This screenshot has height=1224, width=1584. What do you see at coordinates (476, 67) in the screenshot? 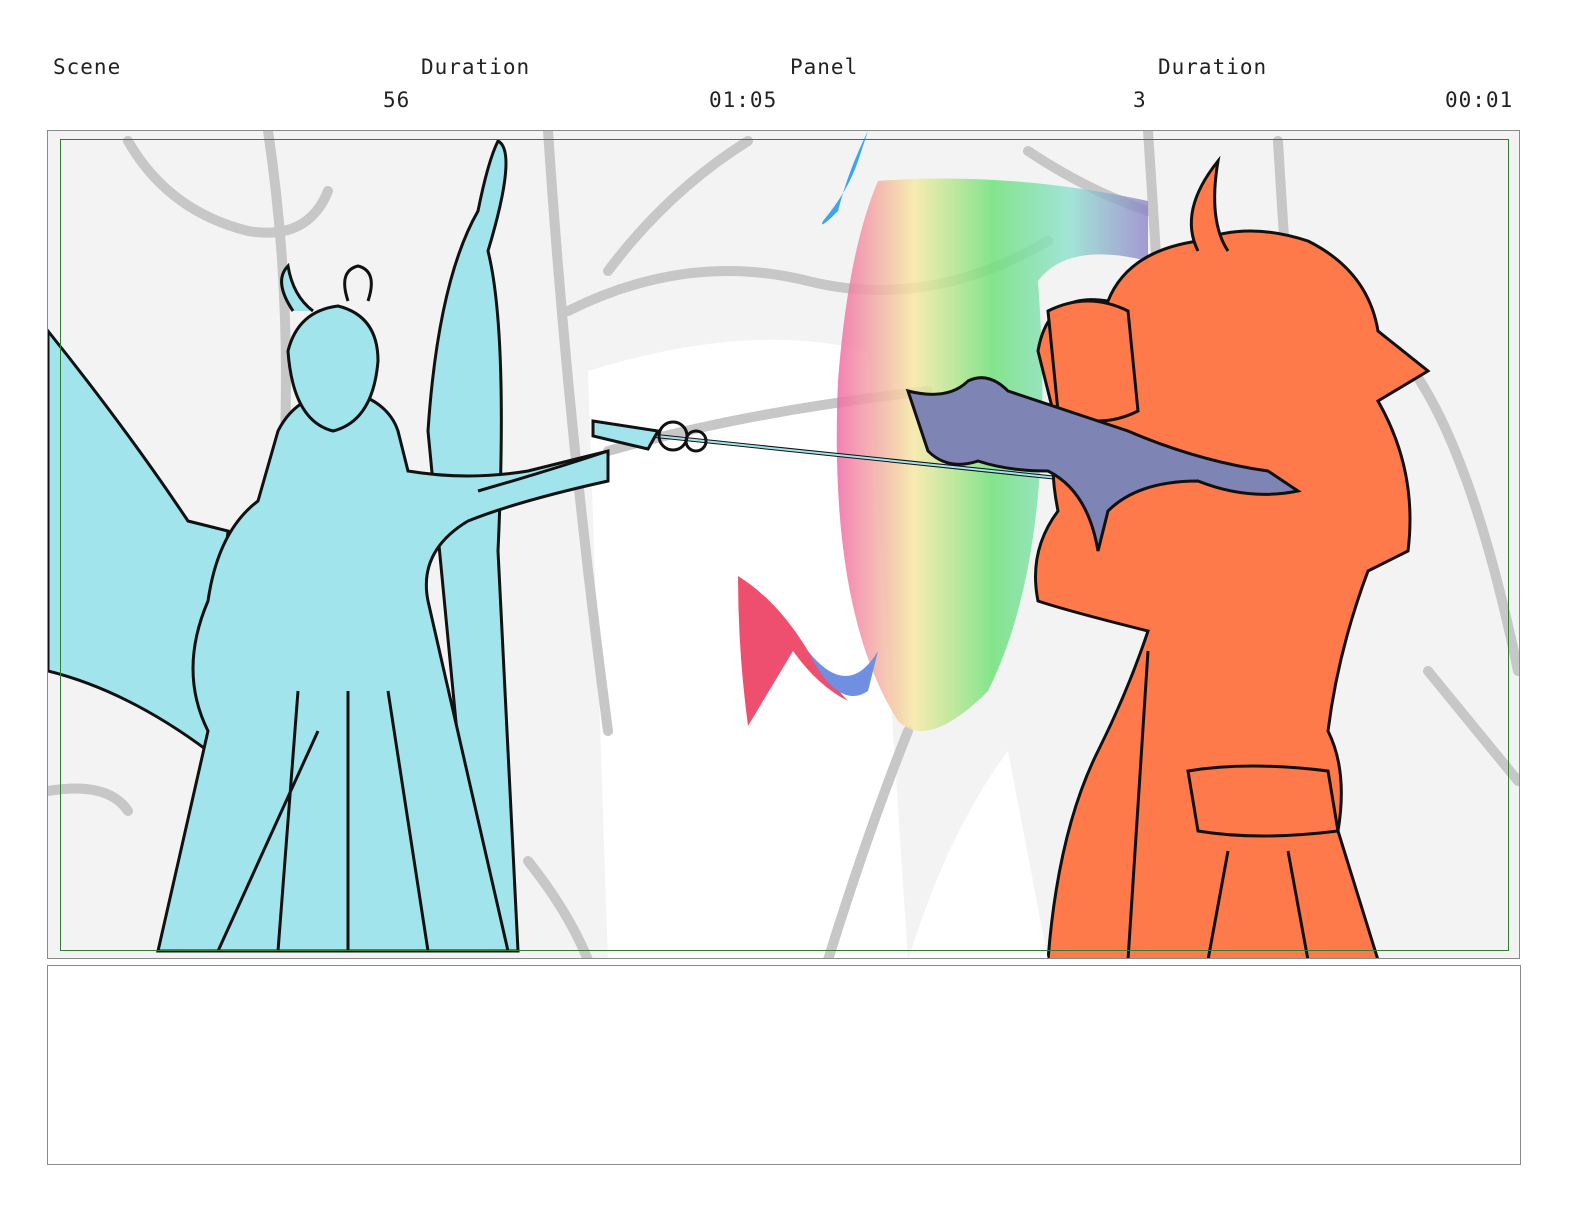
I see `scene-duration-label: Duration` at bounding box center [476, 67].